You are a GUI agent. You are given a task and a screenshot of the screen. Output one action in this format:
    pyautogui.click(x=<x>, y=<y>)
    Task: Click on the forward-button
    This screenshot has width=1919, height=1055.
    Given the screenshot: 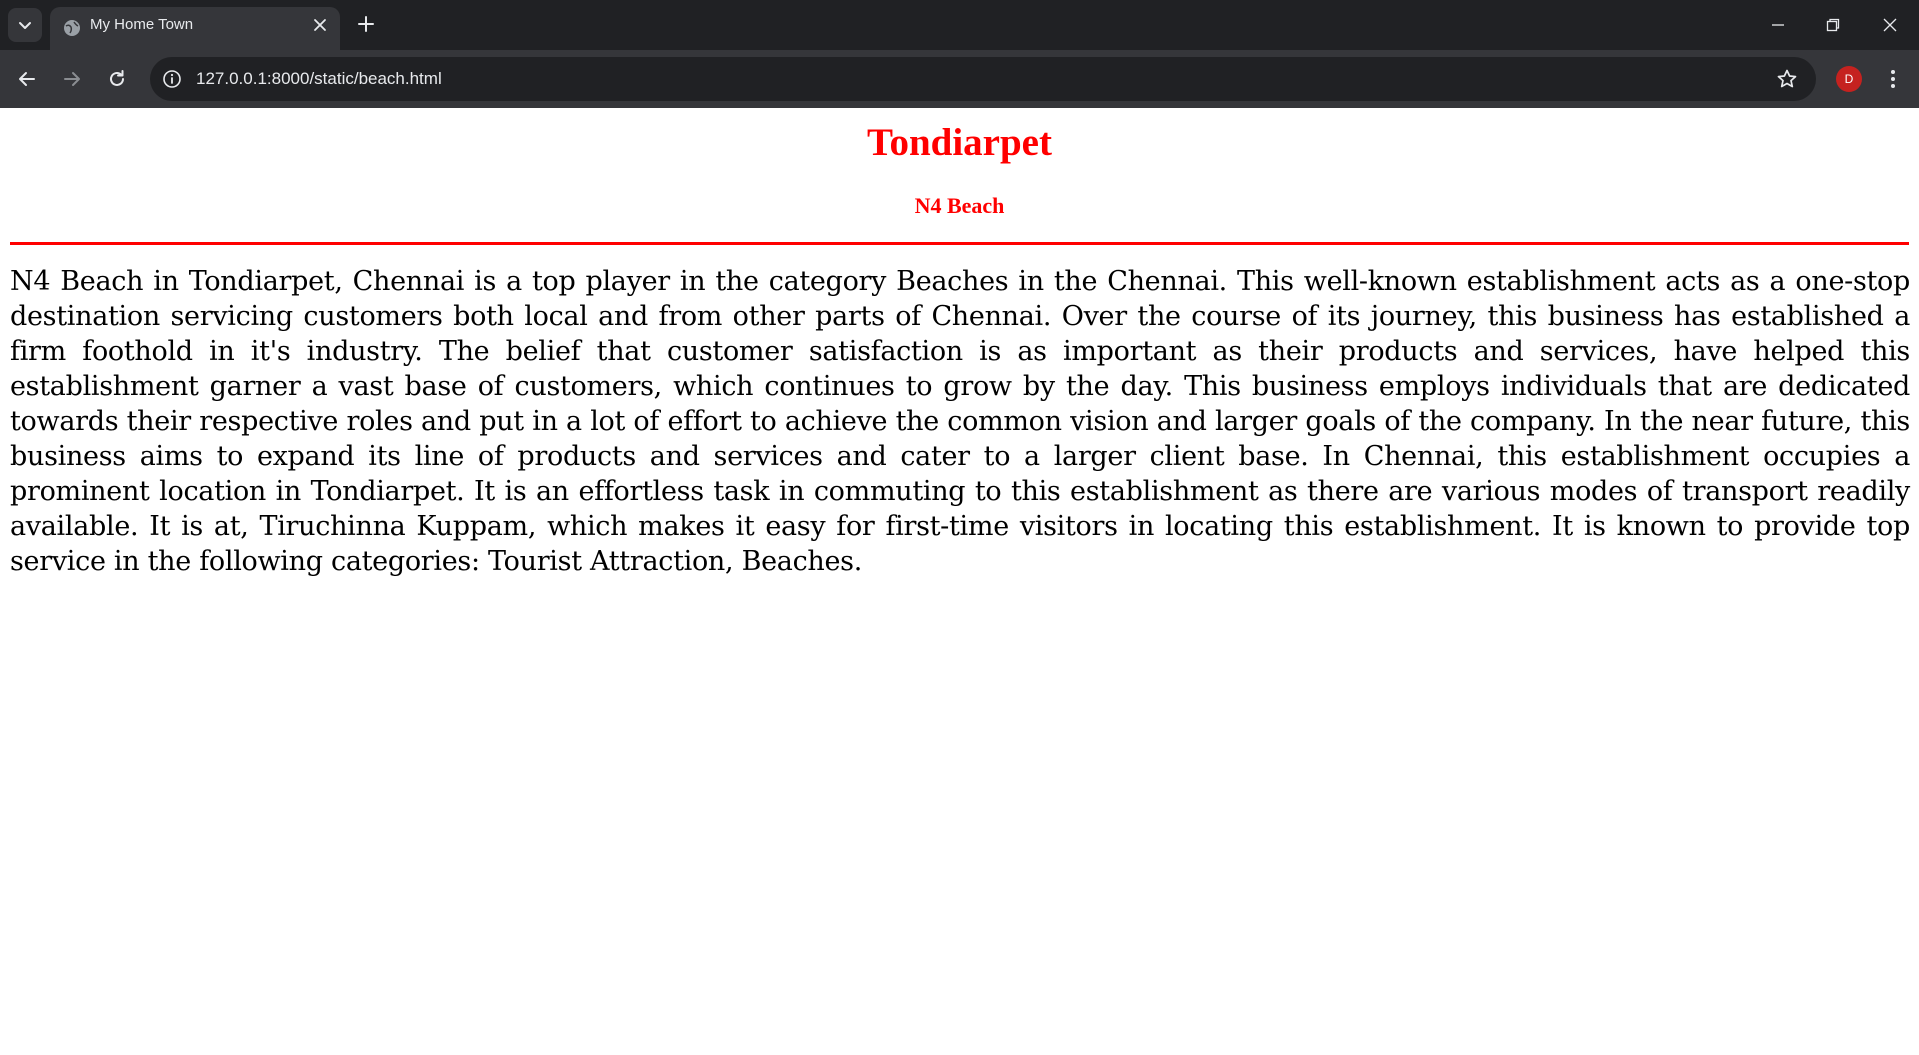 What is the action you would take?
    pyautogui.click(x=72, y=79)
    